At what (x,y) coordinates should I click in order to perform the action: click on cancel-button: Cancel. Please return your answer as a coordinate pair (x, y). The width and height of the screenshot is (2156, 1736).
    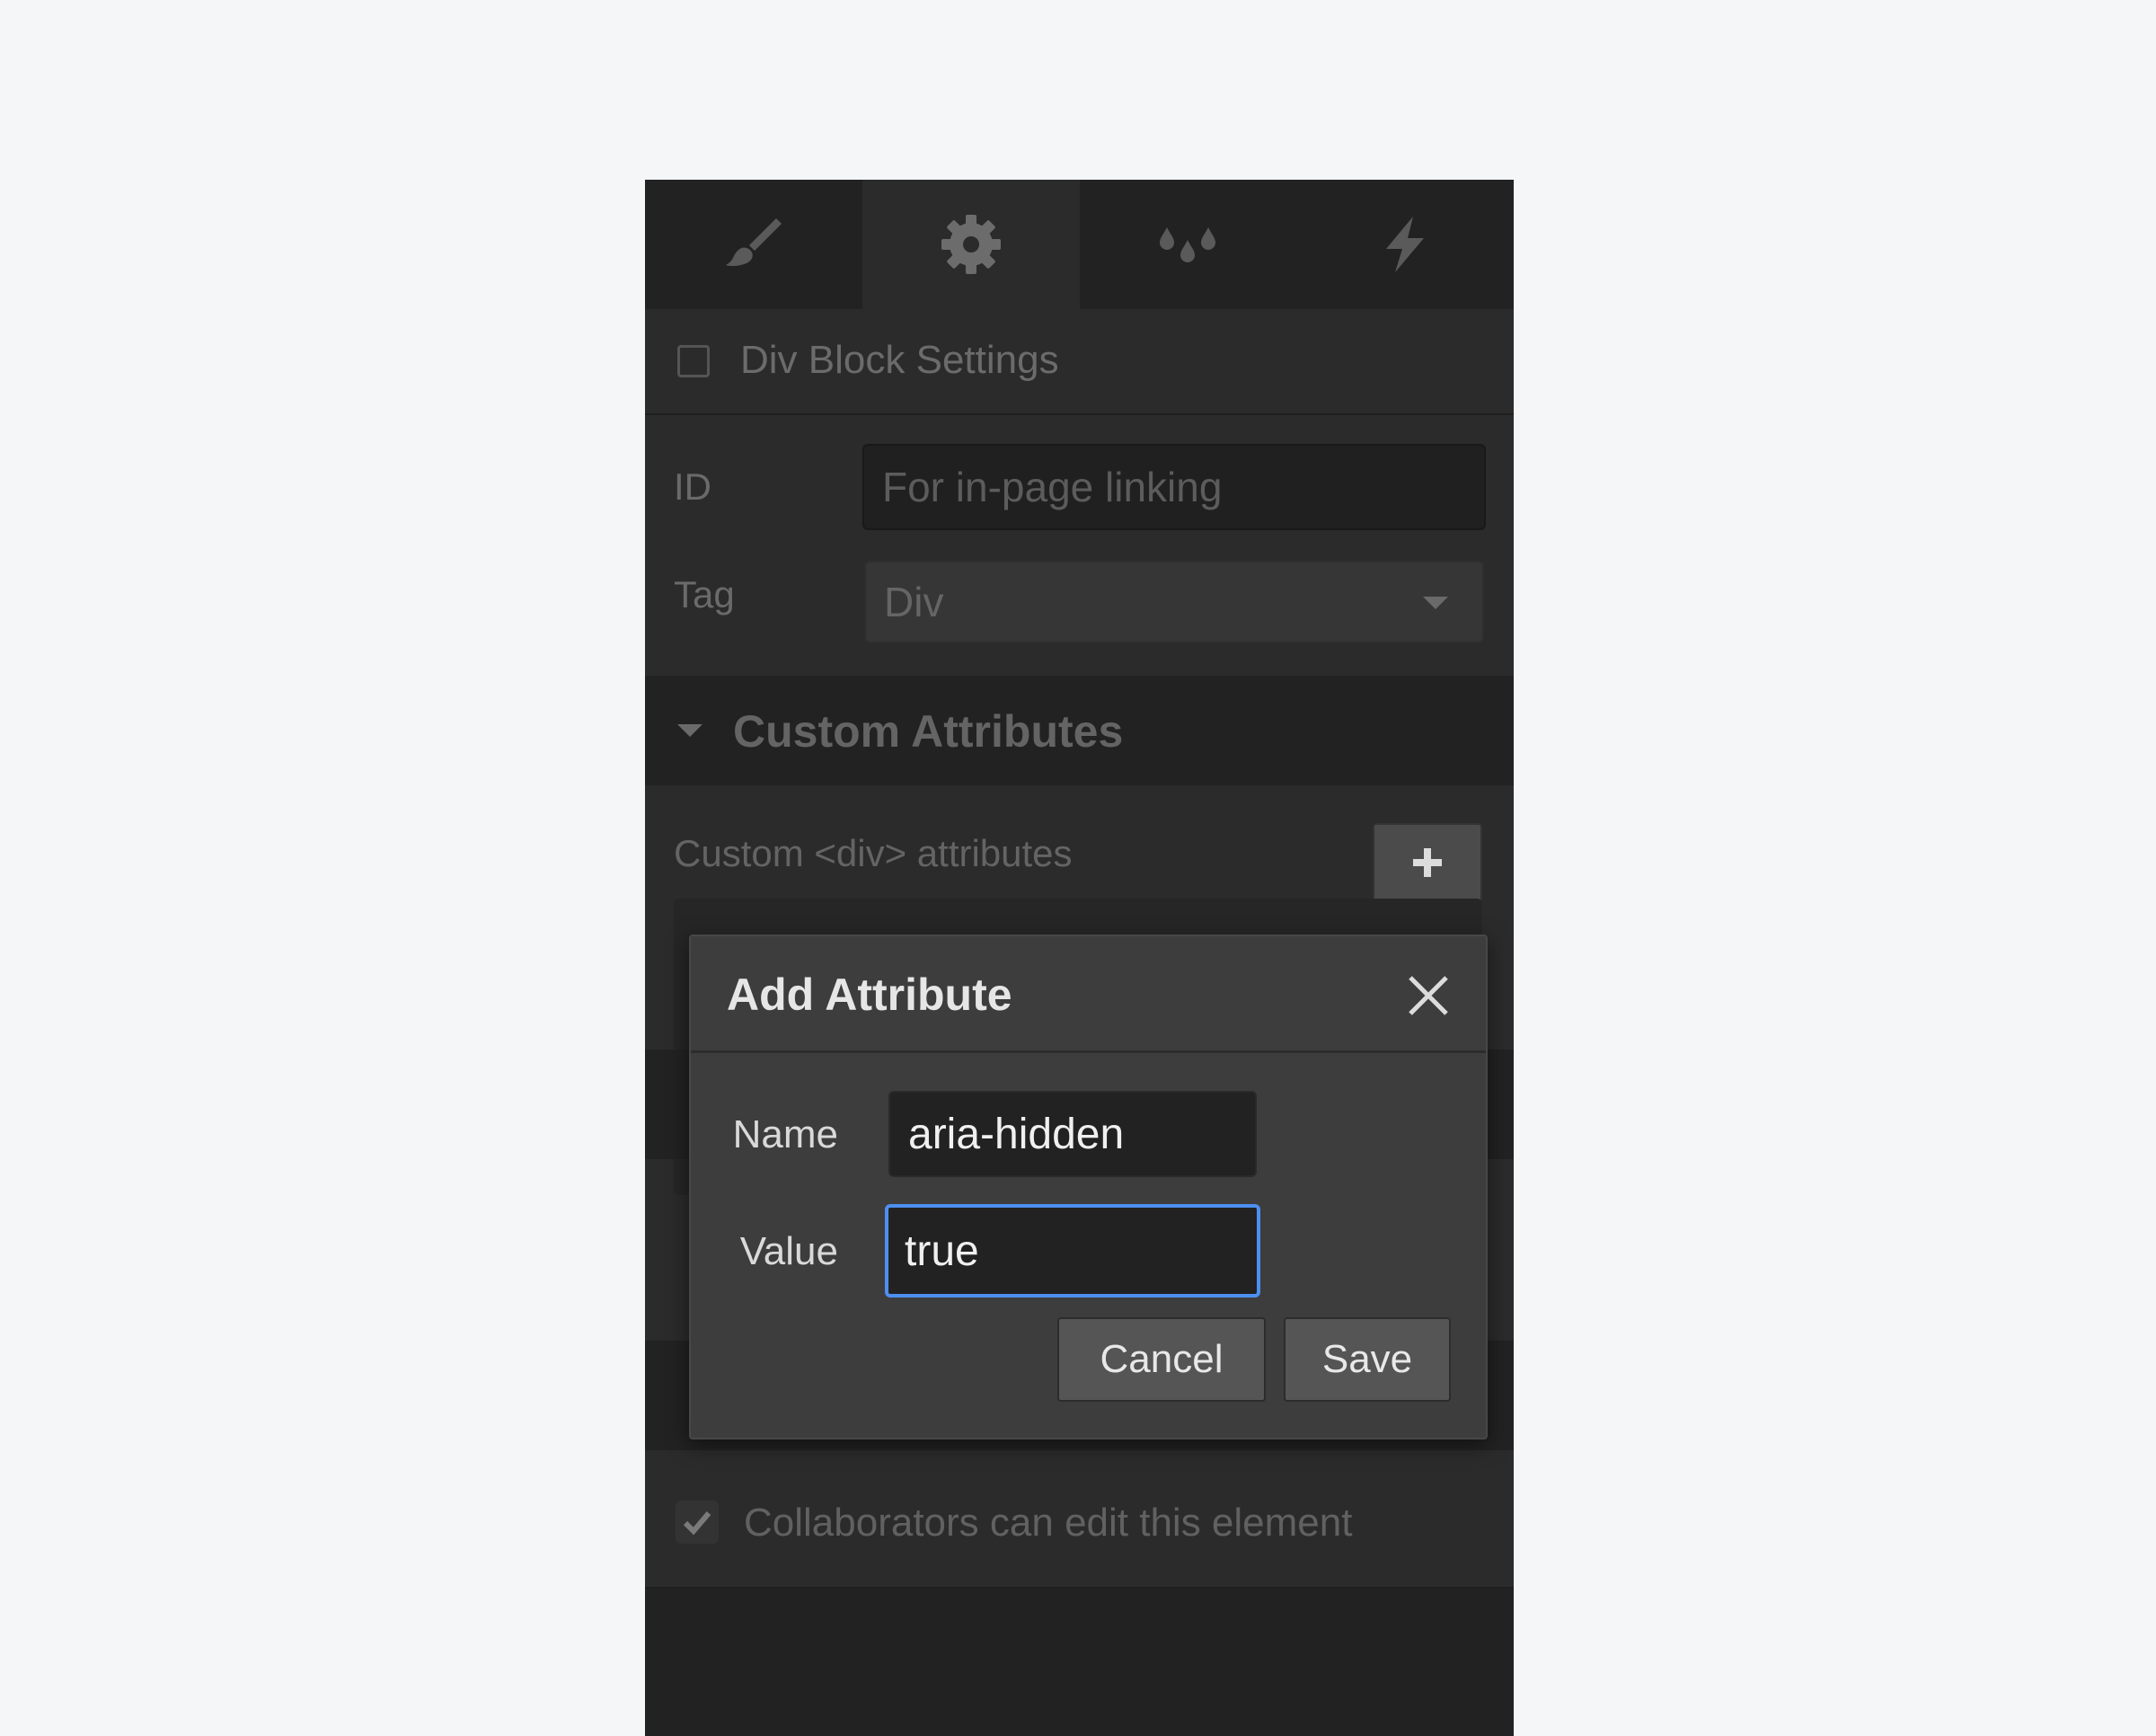
    Looking at the image, I should click on (1161, 1359).